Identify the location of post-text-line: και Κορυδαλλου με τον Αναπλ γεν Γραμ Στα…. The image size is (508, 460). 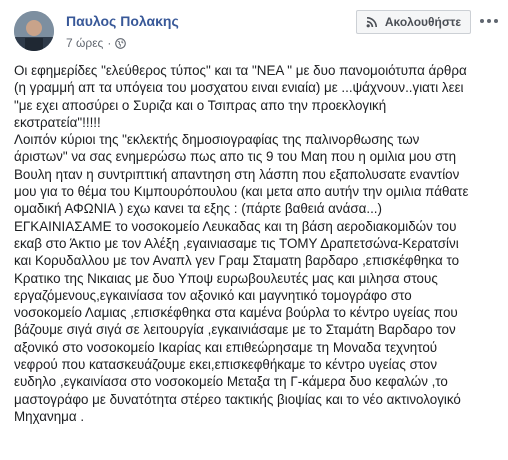
(237, 261).